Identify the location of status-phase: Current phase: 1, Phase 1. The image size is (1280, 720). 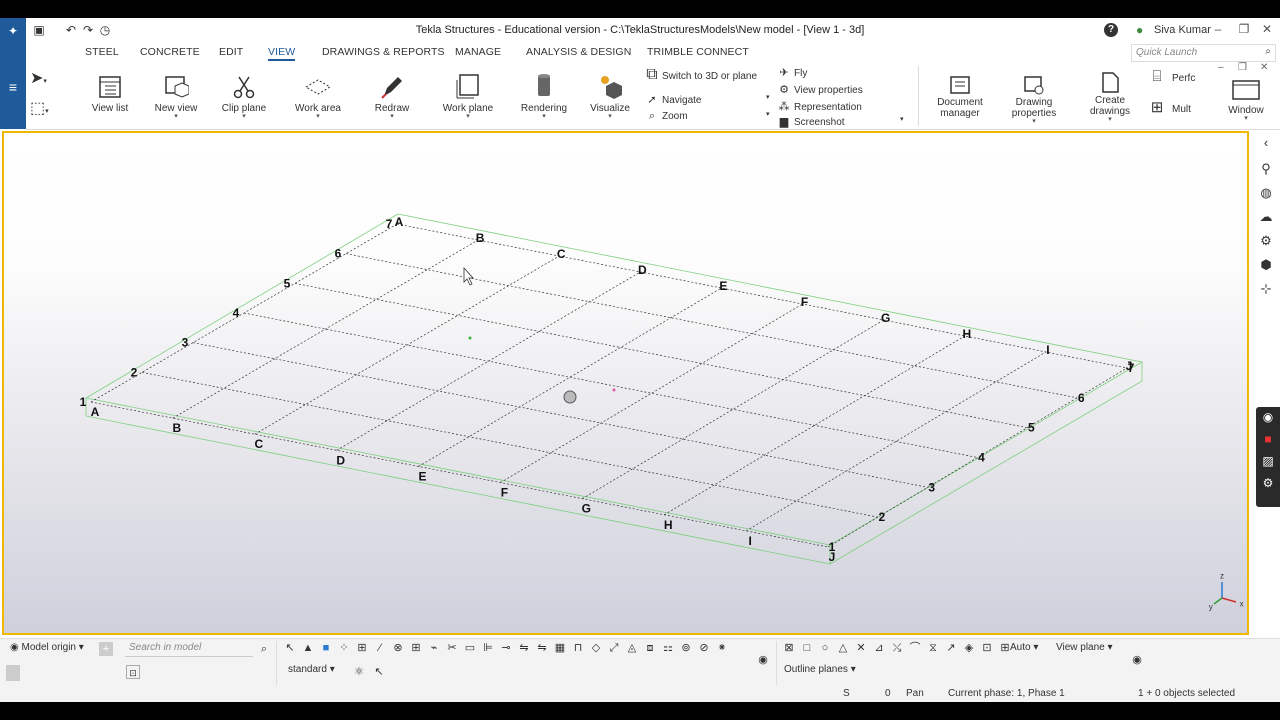
(1006, 693).